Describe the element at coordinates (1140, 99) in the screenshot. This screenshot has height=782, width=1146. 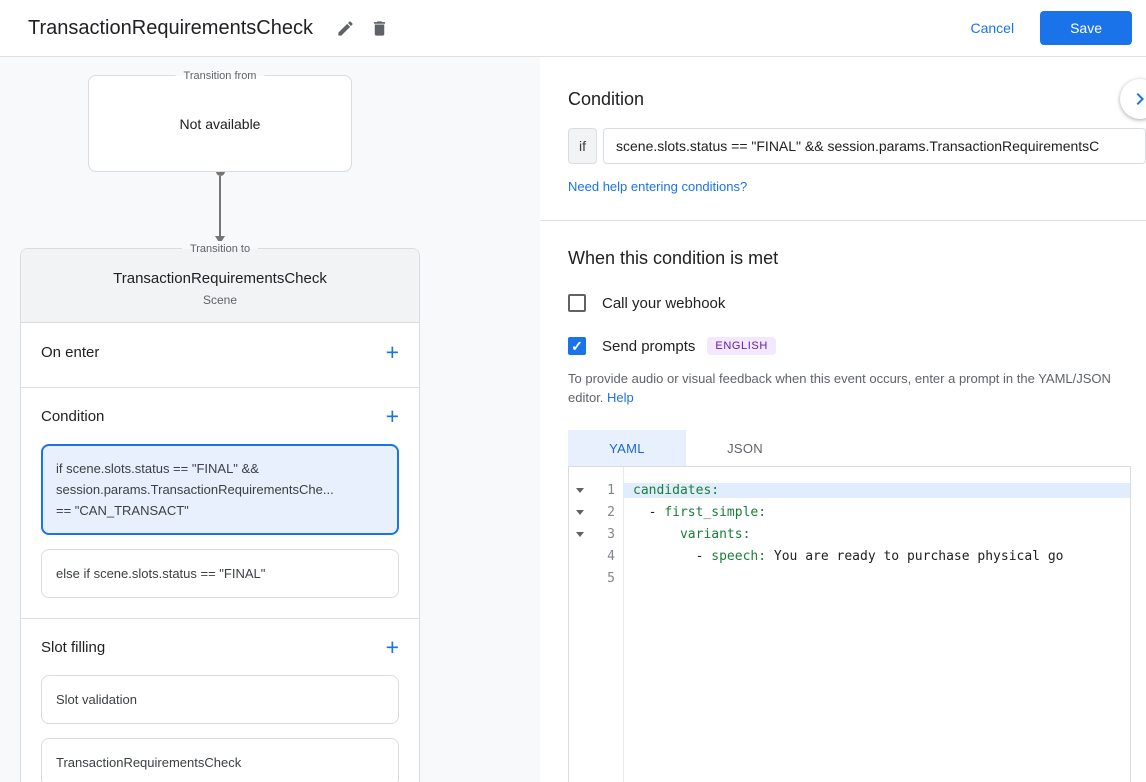
I see `chevron-right-icon` at that location.